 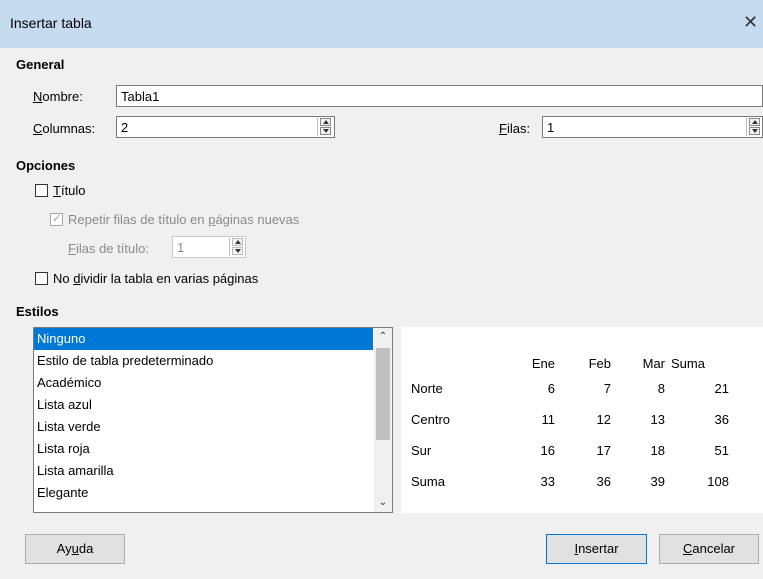 What do you see at coordinates (203, 383) in the screenshot?
I see `list-item: Académico` at bounding box center [203, 383].